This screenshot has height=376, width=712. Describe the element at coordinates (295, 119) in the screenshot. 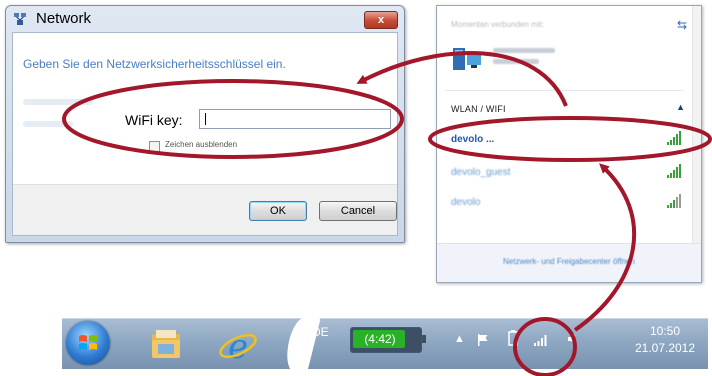

I see `wifi-key-input` at that location.